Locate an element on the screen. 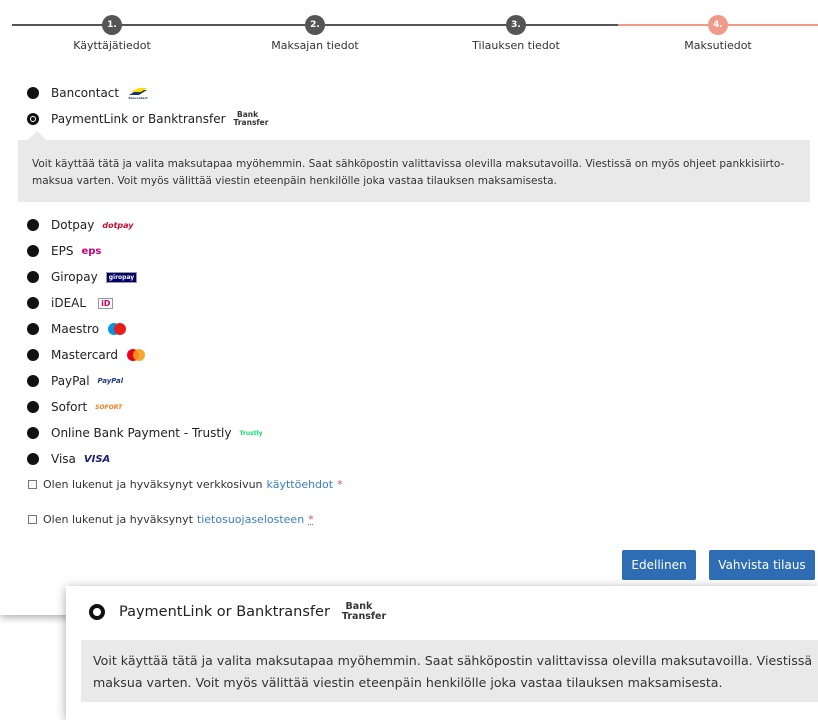 This screenshot has width=818, height=720. step-number: 4. is located at coordinates (718, 25).